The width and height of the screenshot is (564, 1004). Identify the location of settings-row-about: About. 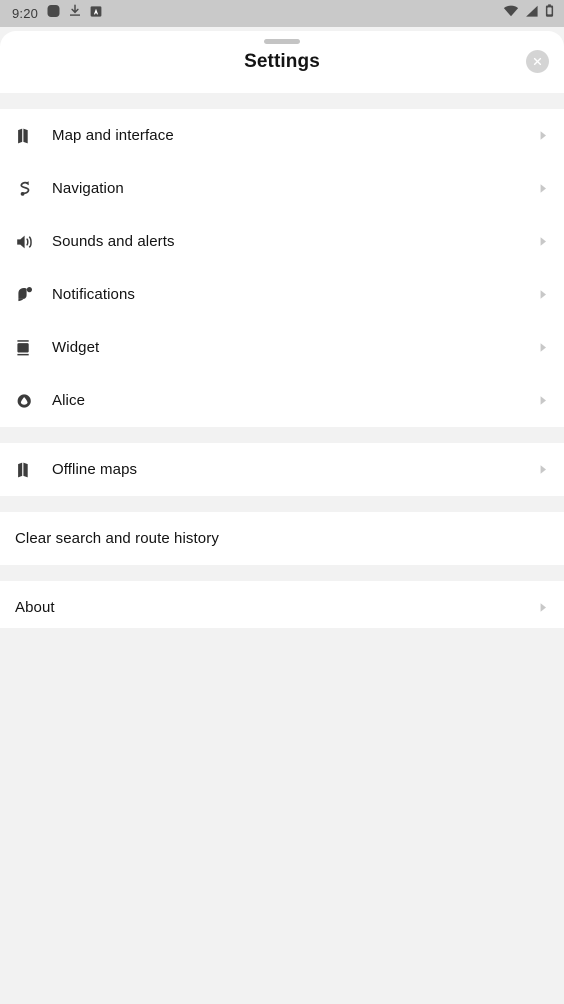
(282, 604).